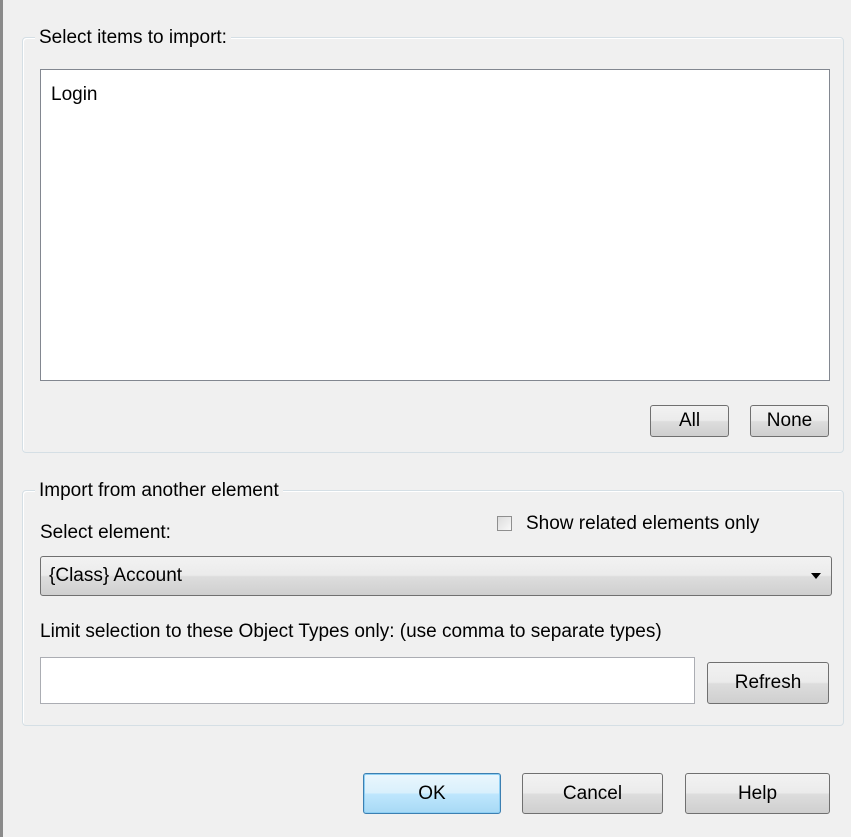  What do you see at coordinates (133, 38) in the screenshot?
I see `select-items-legend: Select items to import:` at bounding box center [133, 38].